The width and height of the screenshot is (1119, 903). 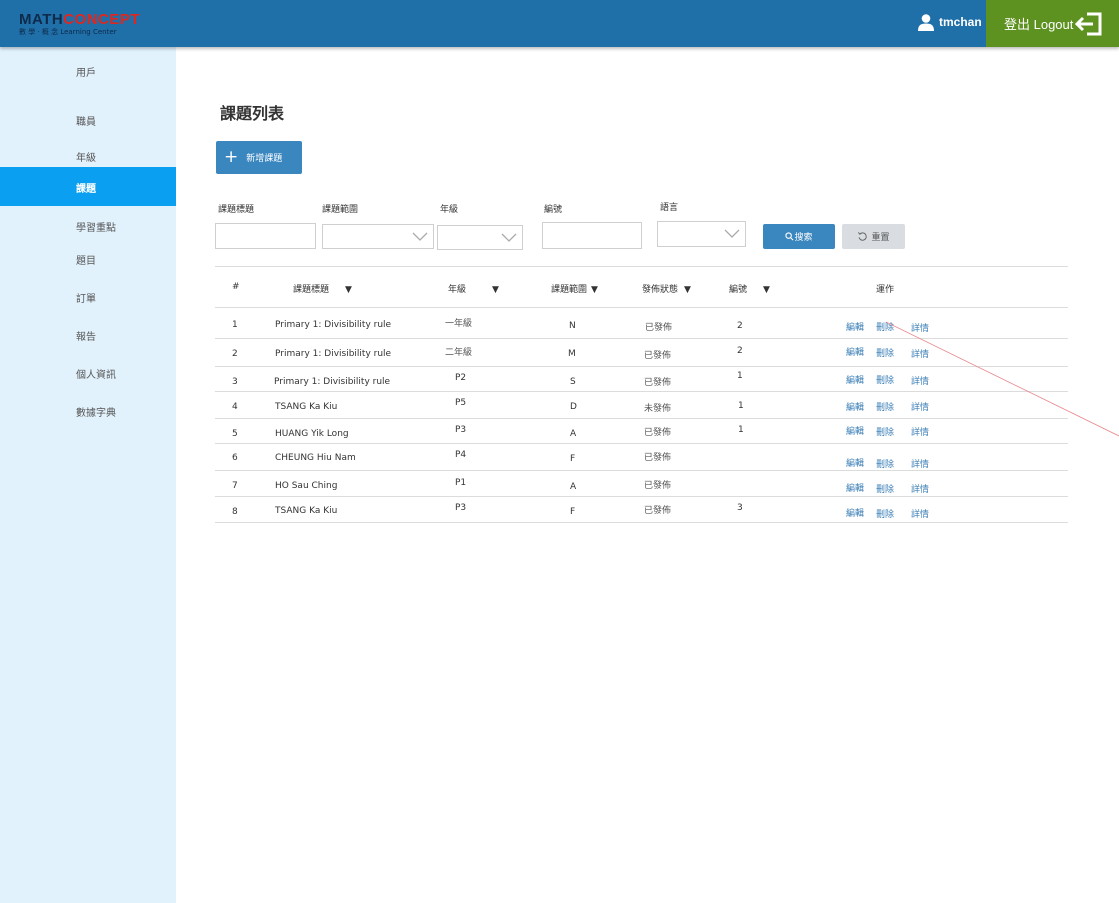 What do you see at coordinates (641, 431) in the screenshot?
I see `table-row: 5 HUANG Yik Long P3 A 已發佈 1 編輯 刪除 詳情` at bounding box center [641, 431].